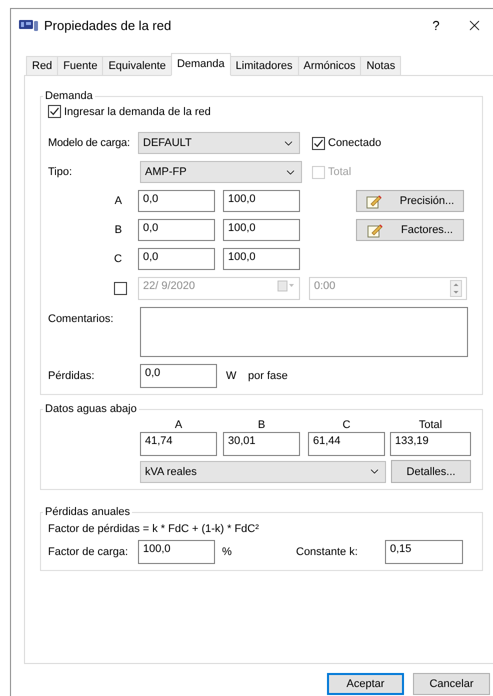  Describe the element at coordinates (89, 552) in the screenshot. I see `field-label: Factor de carga:` at that location.